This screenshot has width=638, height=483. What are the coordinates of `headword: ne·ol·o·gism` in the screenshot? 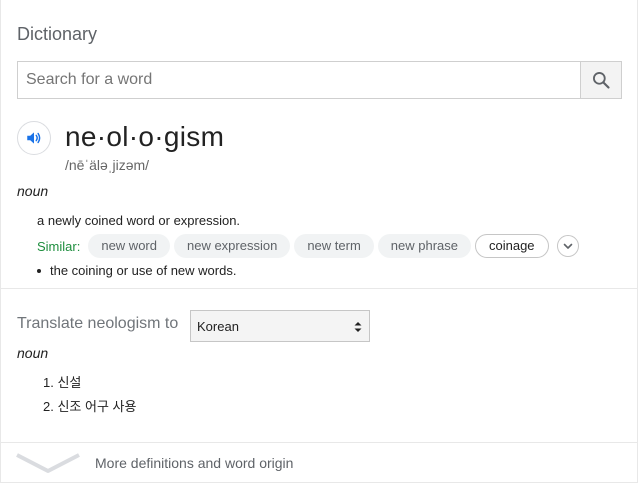 It's located at (145, 136).